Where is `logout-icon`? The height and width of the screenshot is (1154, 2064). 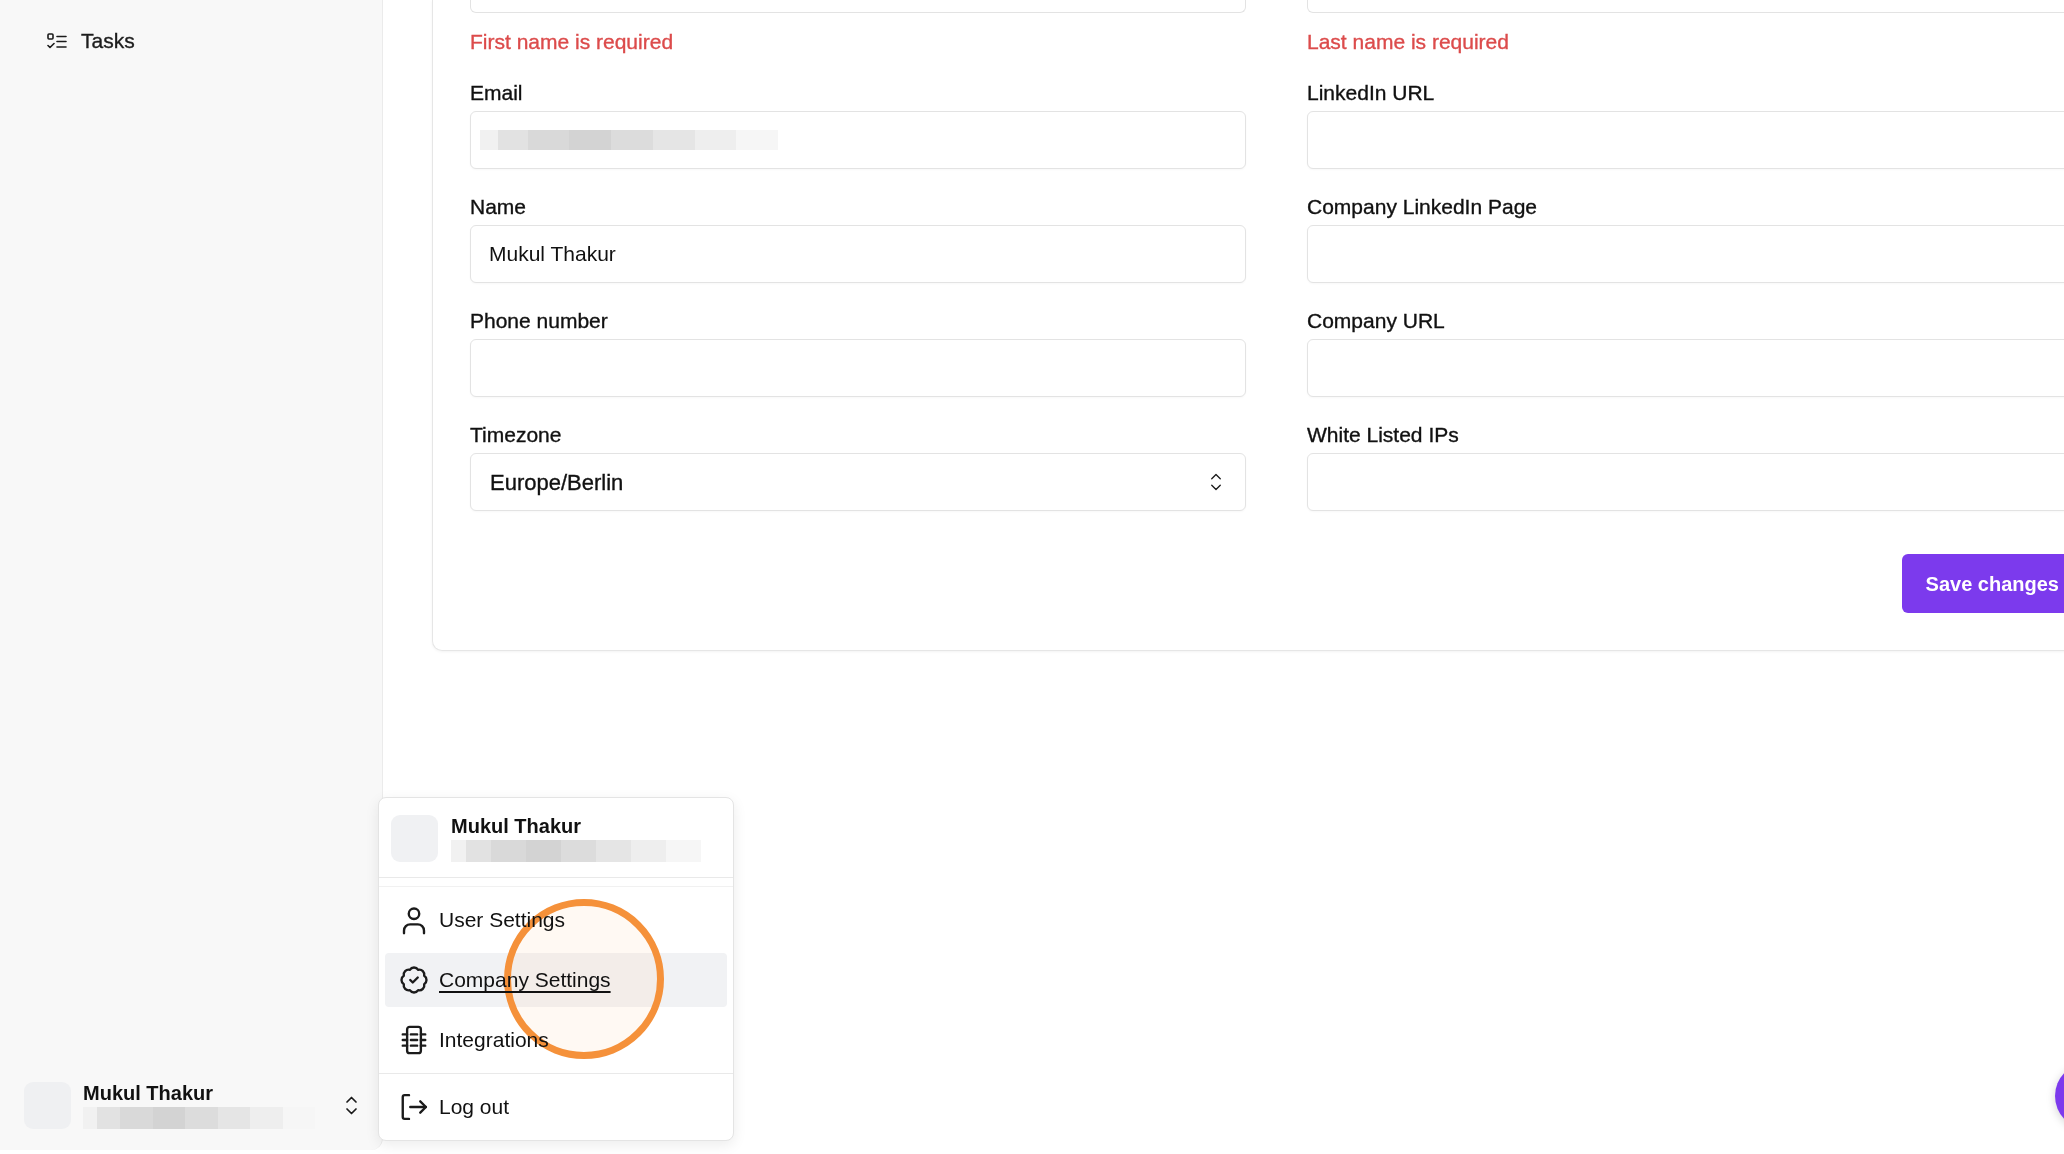
logout-icon is located at coordinates (414, 1107).